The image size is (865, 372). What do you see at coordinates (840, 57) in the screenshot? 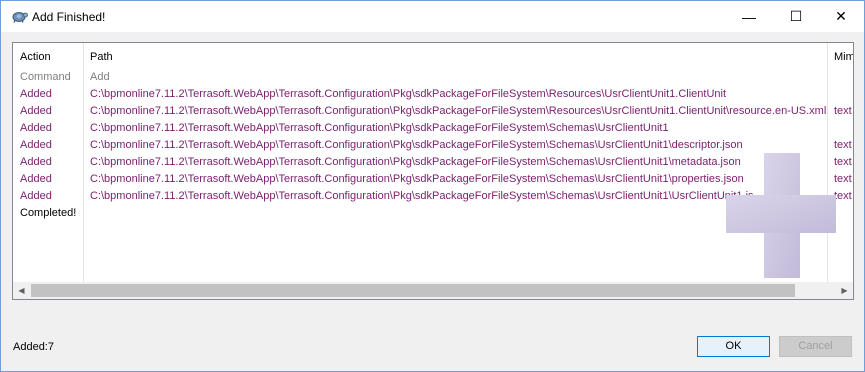
I see `column-header-mime: Mime` at bounding box center [840, 57].